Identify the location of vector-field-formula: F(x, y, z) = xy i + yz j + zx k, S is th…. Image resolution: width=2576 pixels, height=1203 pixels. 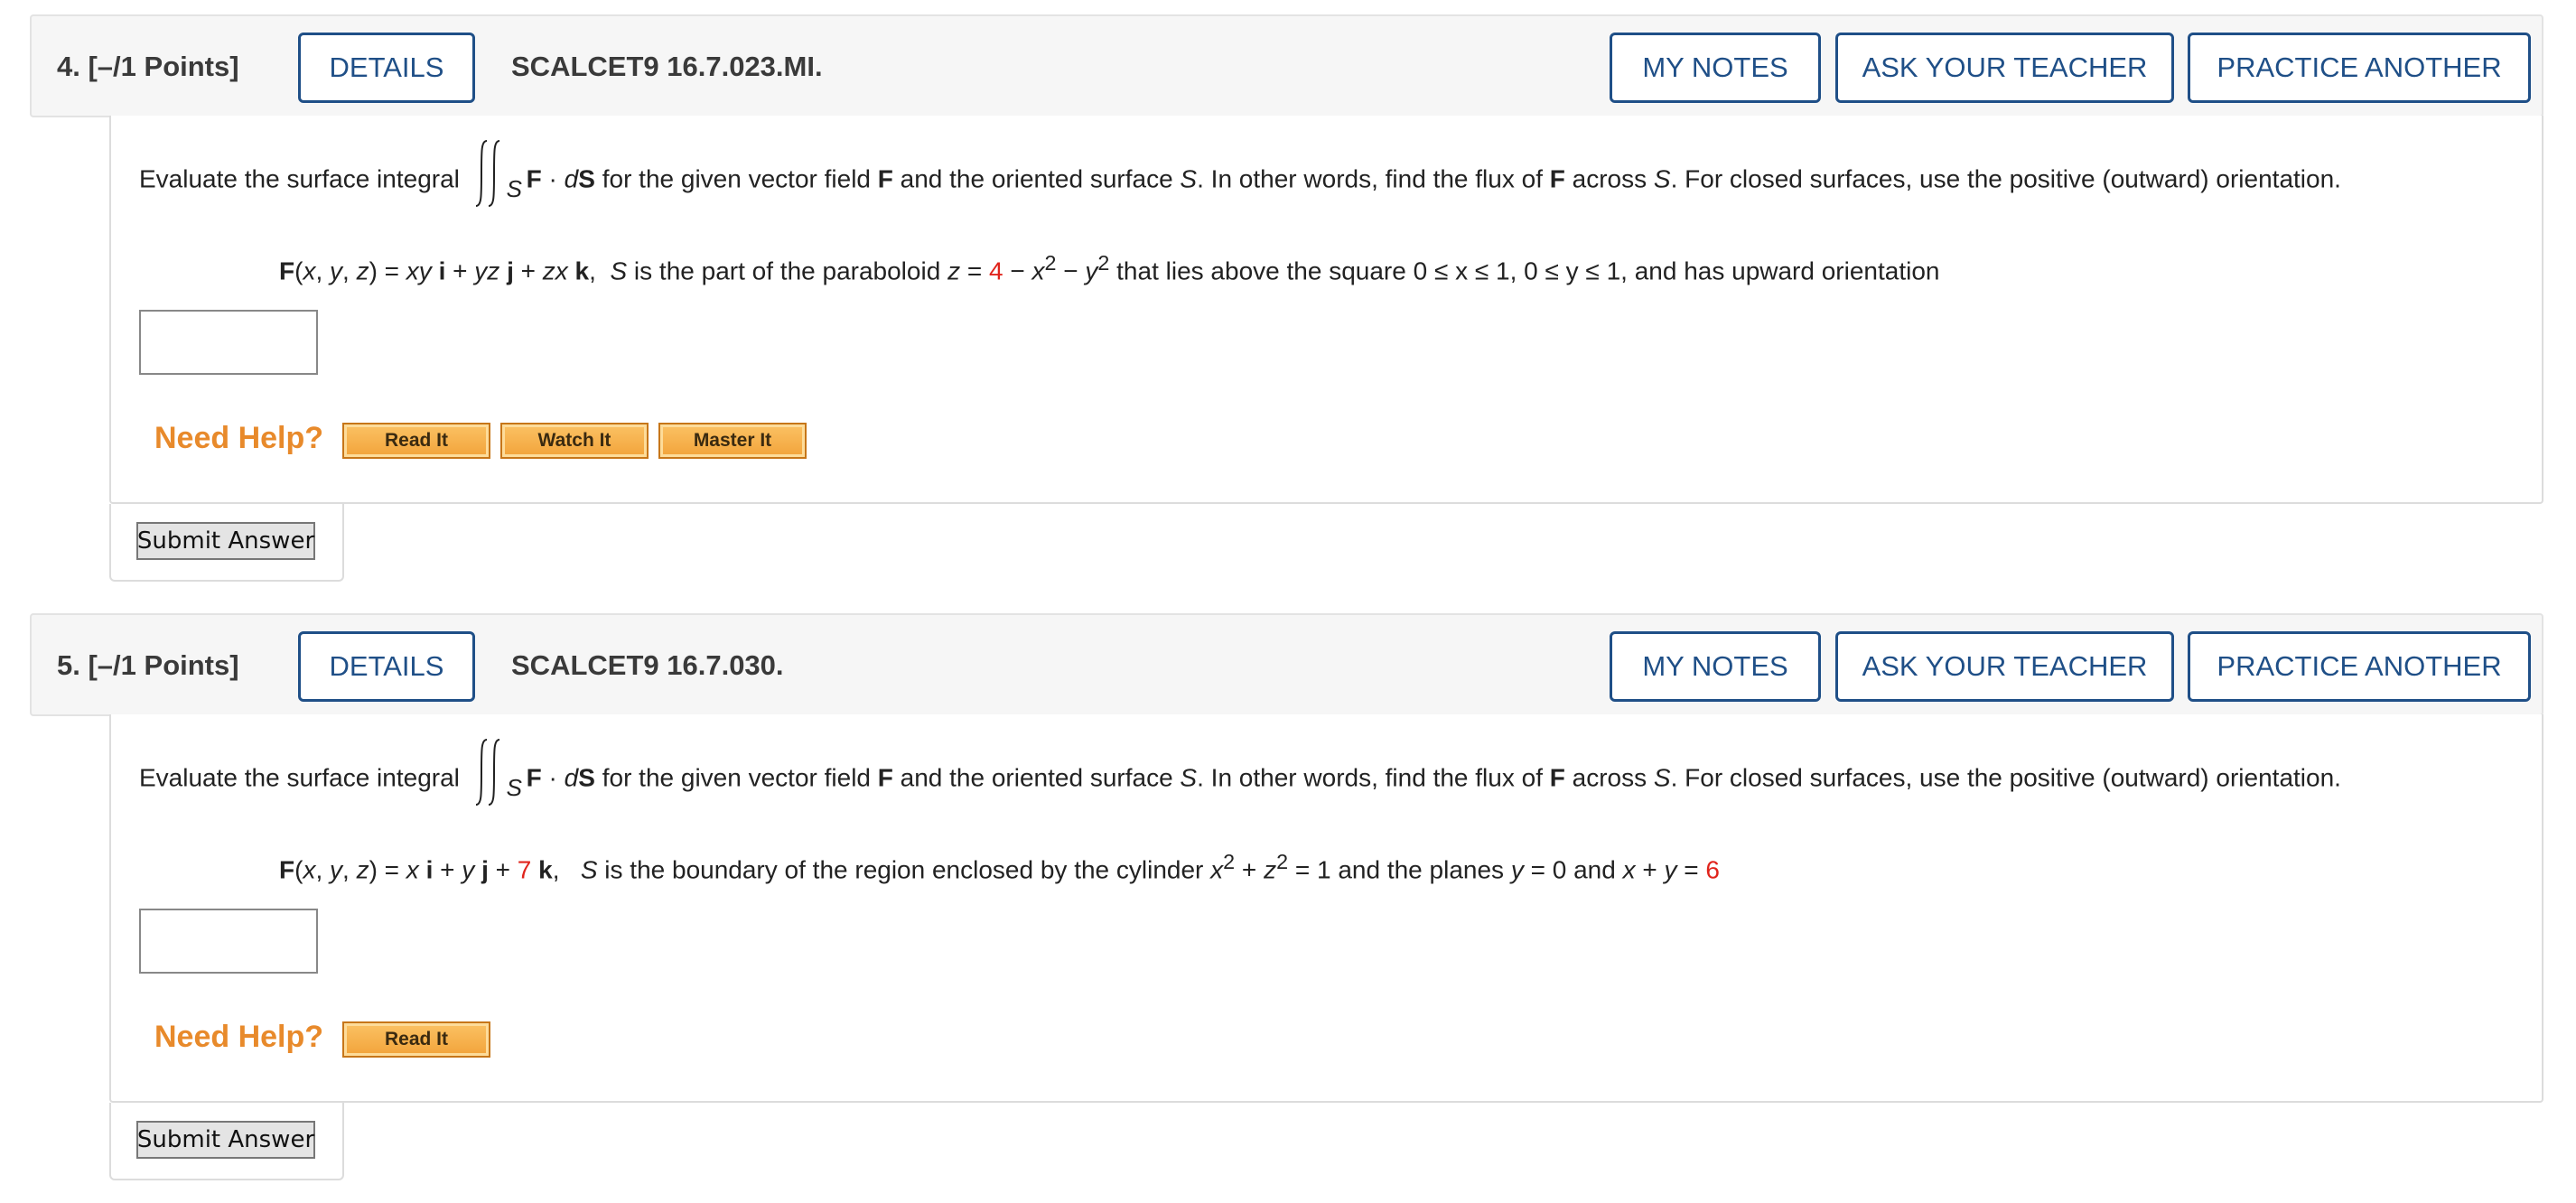
(1109, 268).